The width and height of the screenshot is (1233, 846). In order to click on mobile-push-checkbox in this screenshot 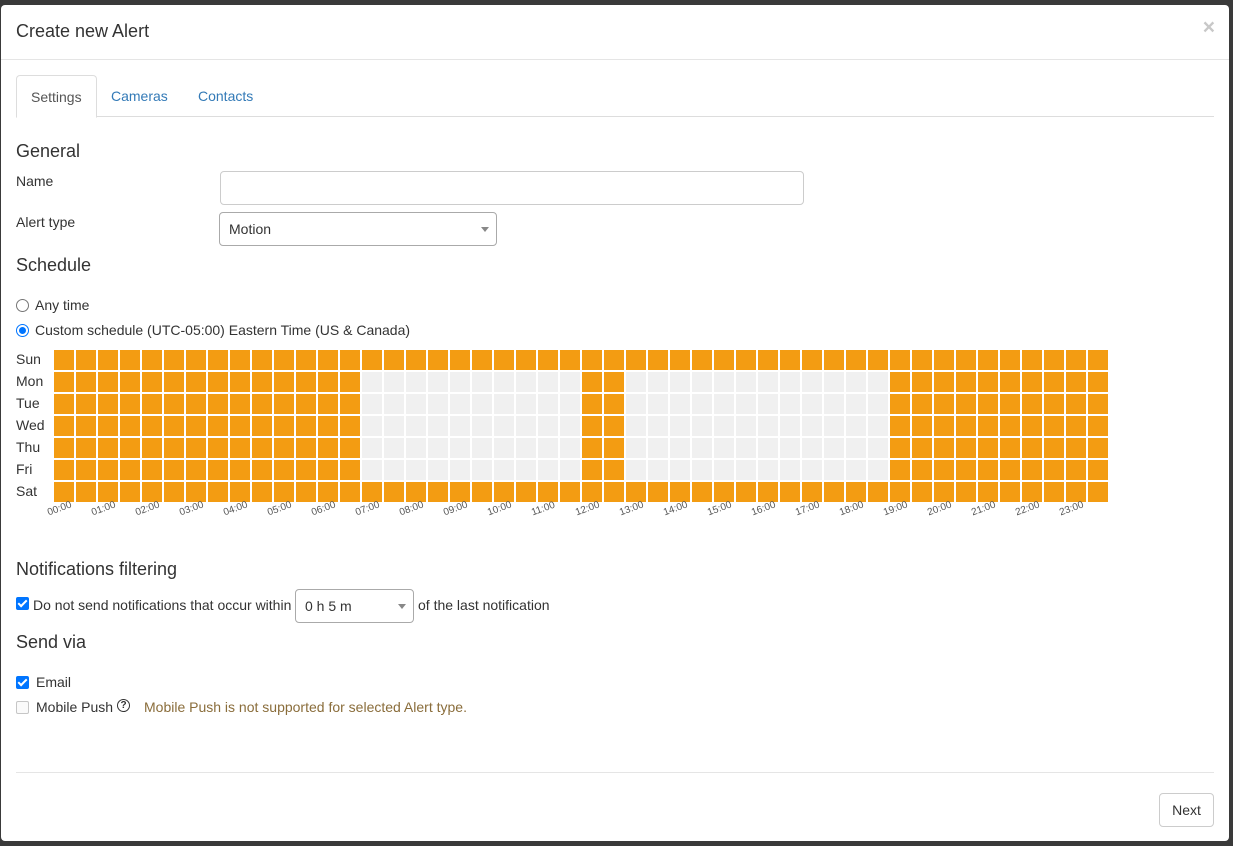, I will do `click(22, 707)`.